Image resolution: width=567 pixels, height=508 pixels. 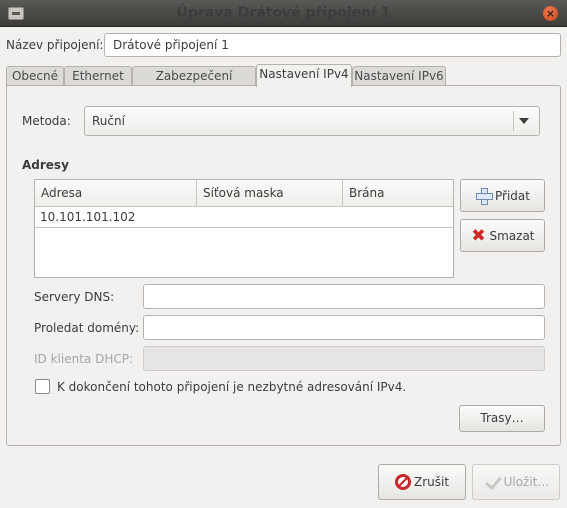 What do you see at coordinates (402, 482) in the screenshot?
I see `cancel-icon` at bounding box center [402, 482].